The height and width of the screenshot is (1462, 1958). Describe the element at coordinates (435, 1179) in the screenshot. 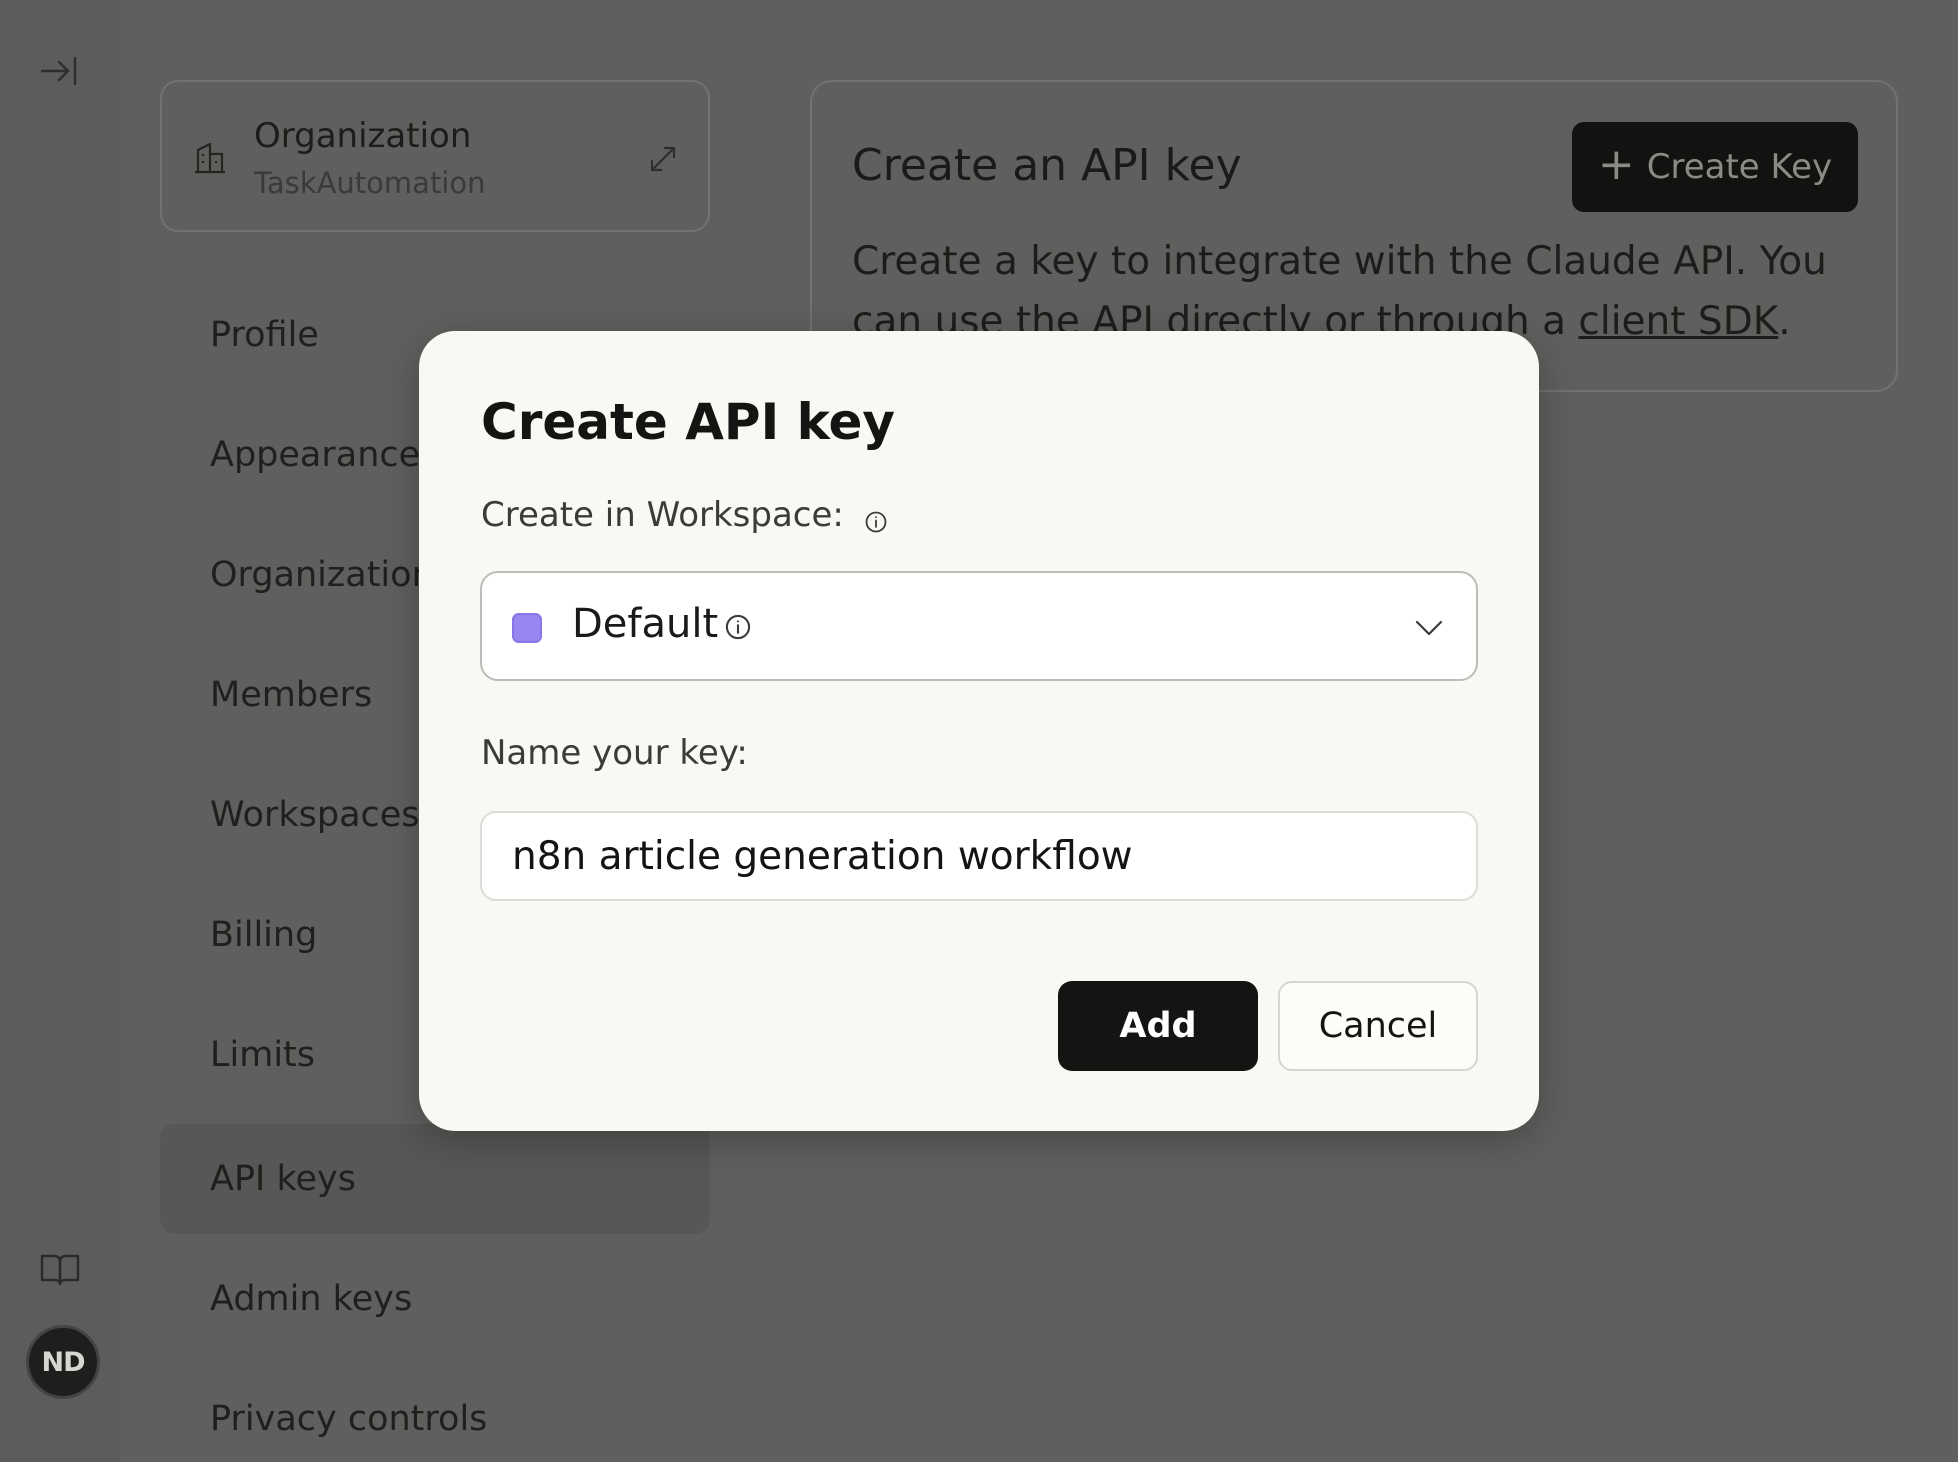

I see `nav-item-api-keys: API keys` at that location.